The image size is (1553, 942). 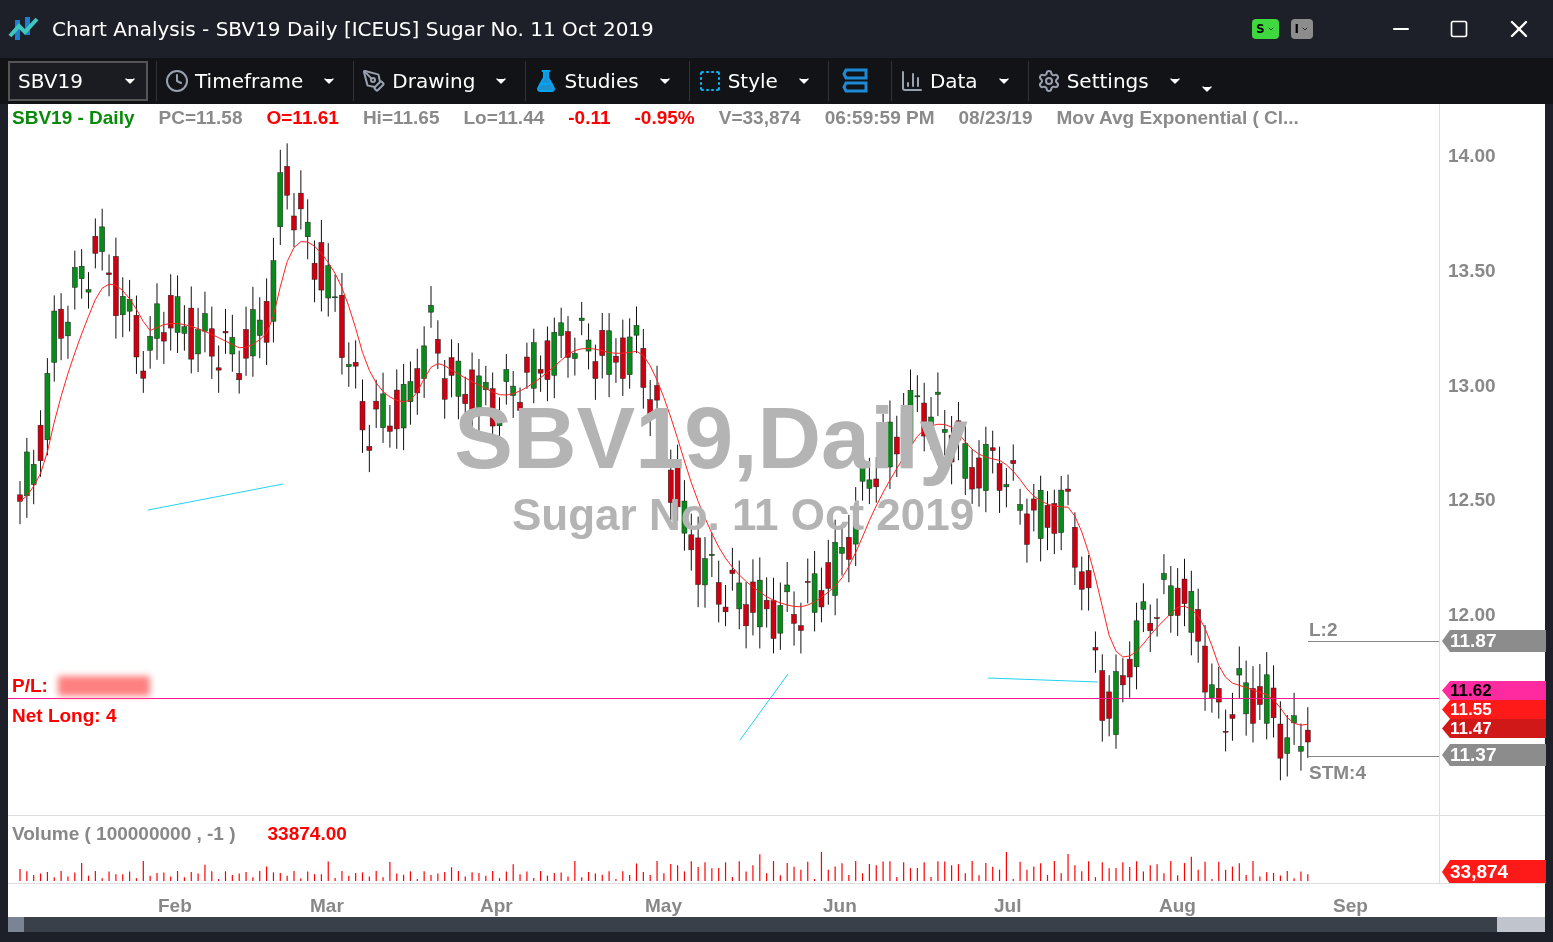 I want to click on price-axis-label: 12.00, so click(x=1472, y=615).